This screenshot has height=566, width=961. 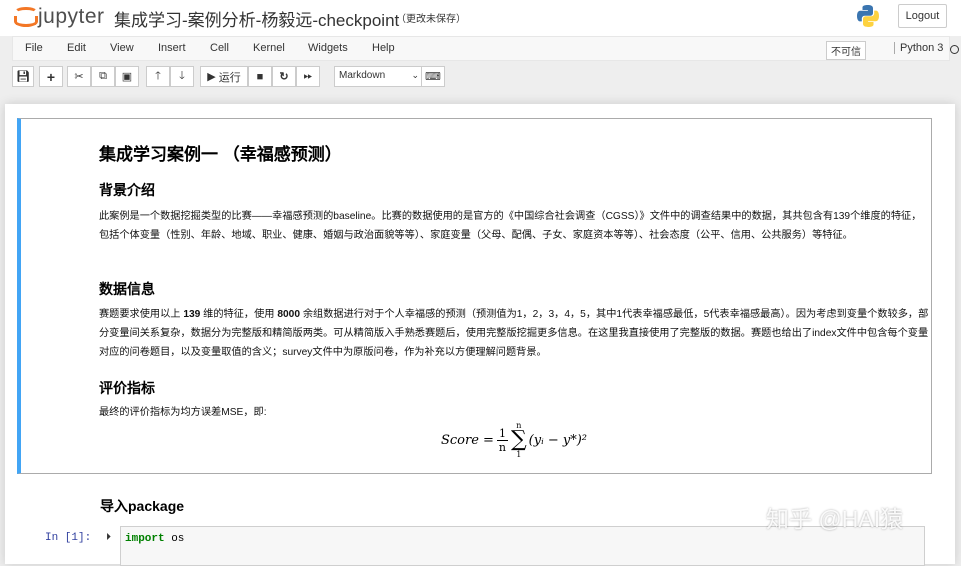 What do you see at coordinates (213, 77) in the screenshot?
I see `play-icon: ▶` at bounding box center [213, 77].